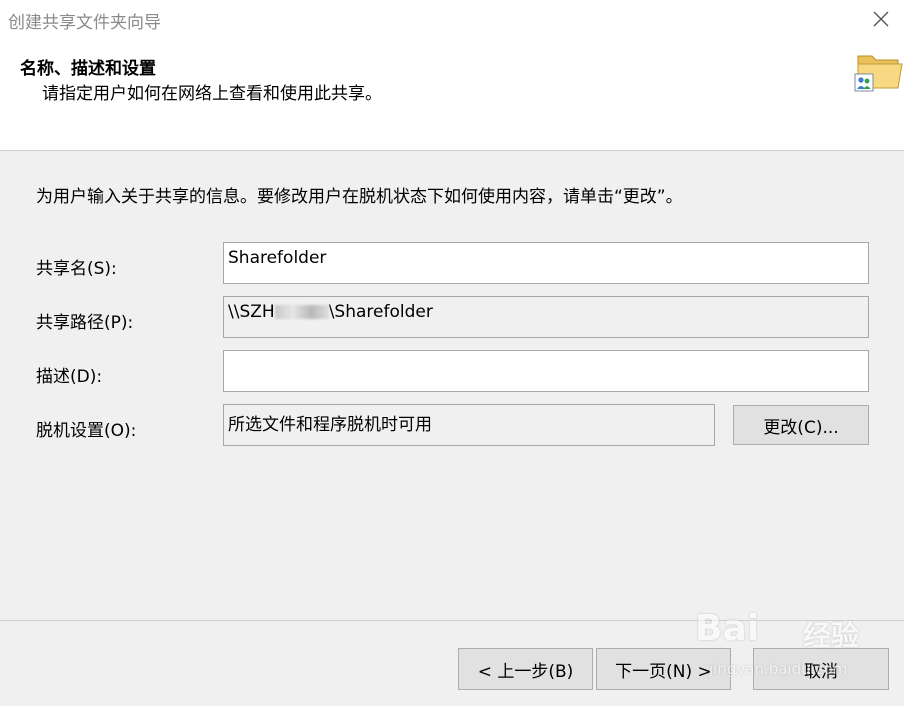 This screenshot has width=904, height=706. I want to click on offline-setting-field: 所选文件和程序脱机时可用, so click(469, 425).